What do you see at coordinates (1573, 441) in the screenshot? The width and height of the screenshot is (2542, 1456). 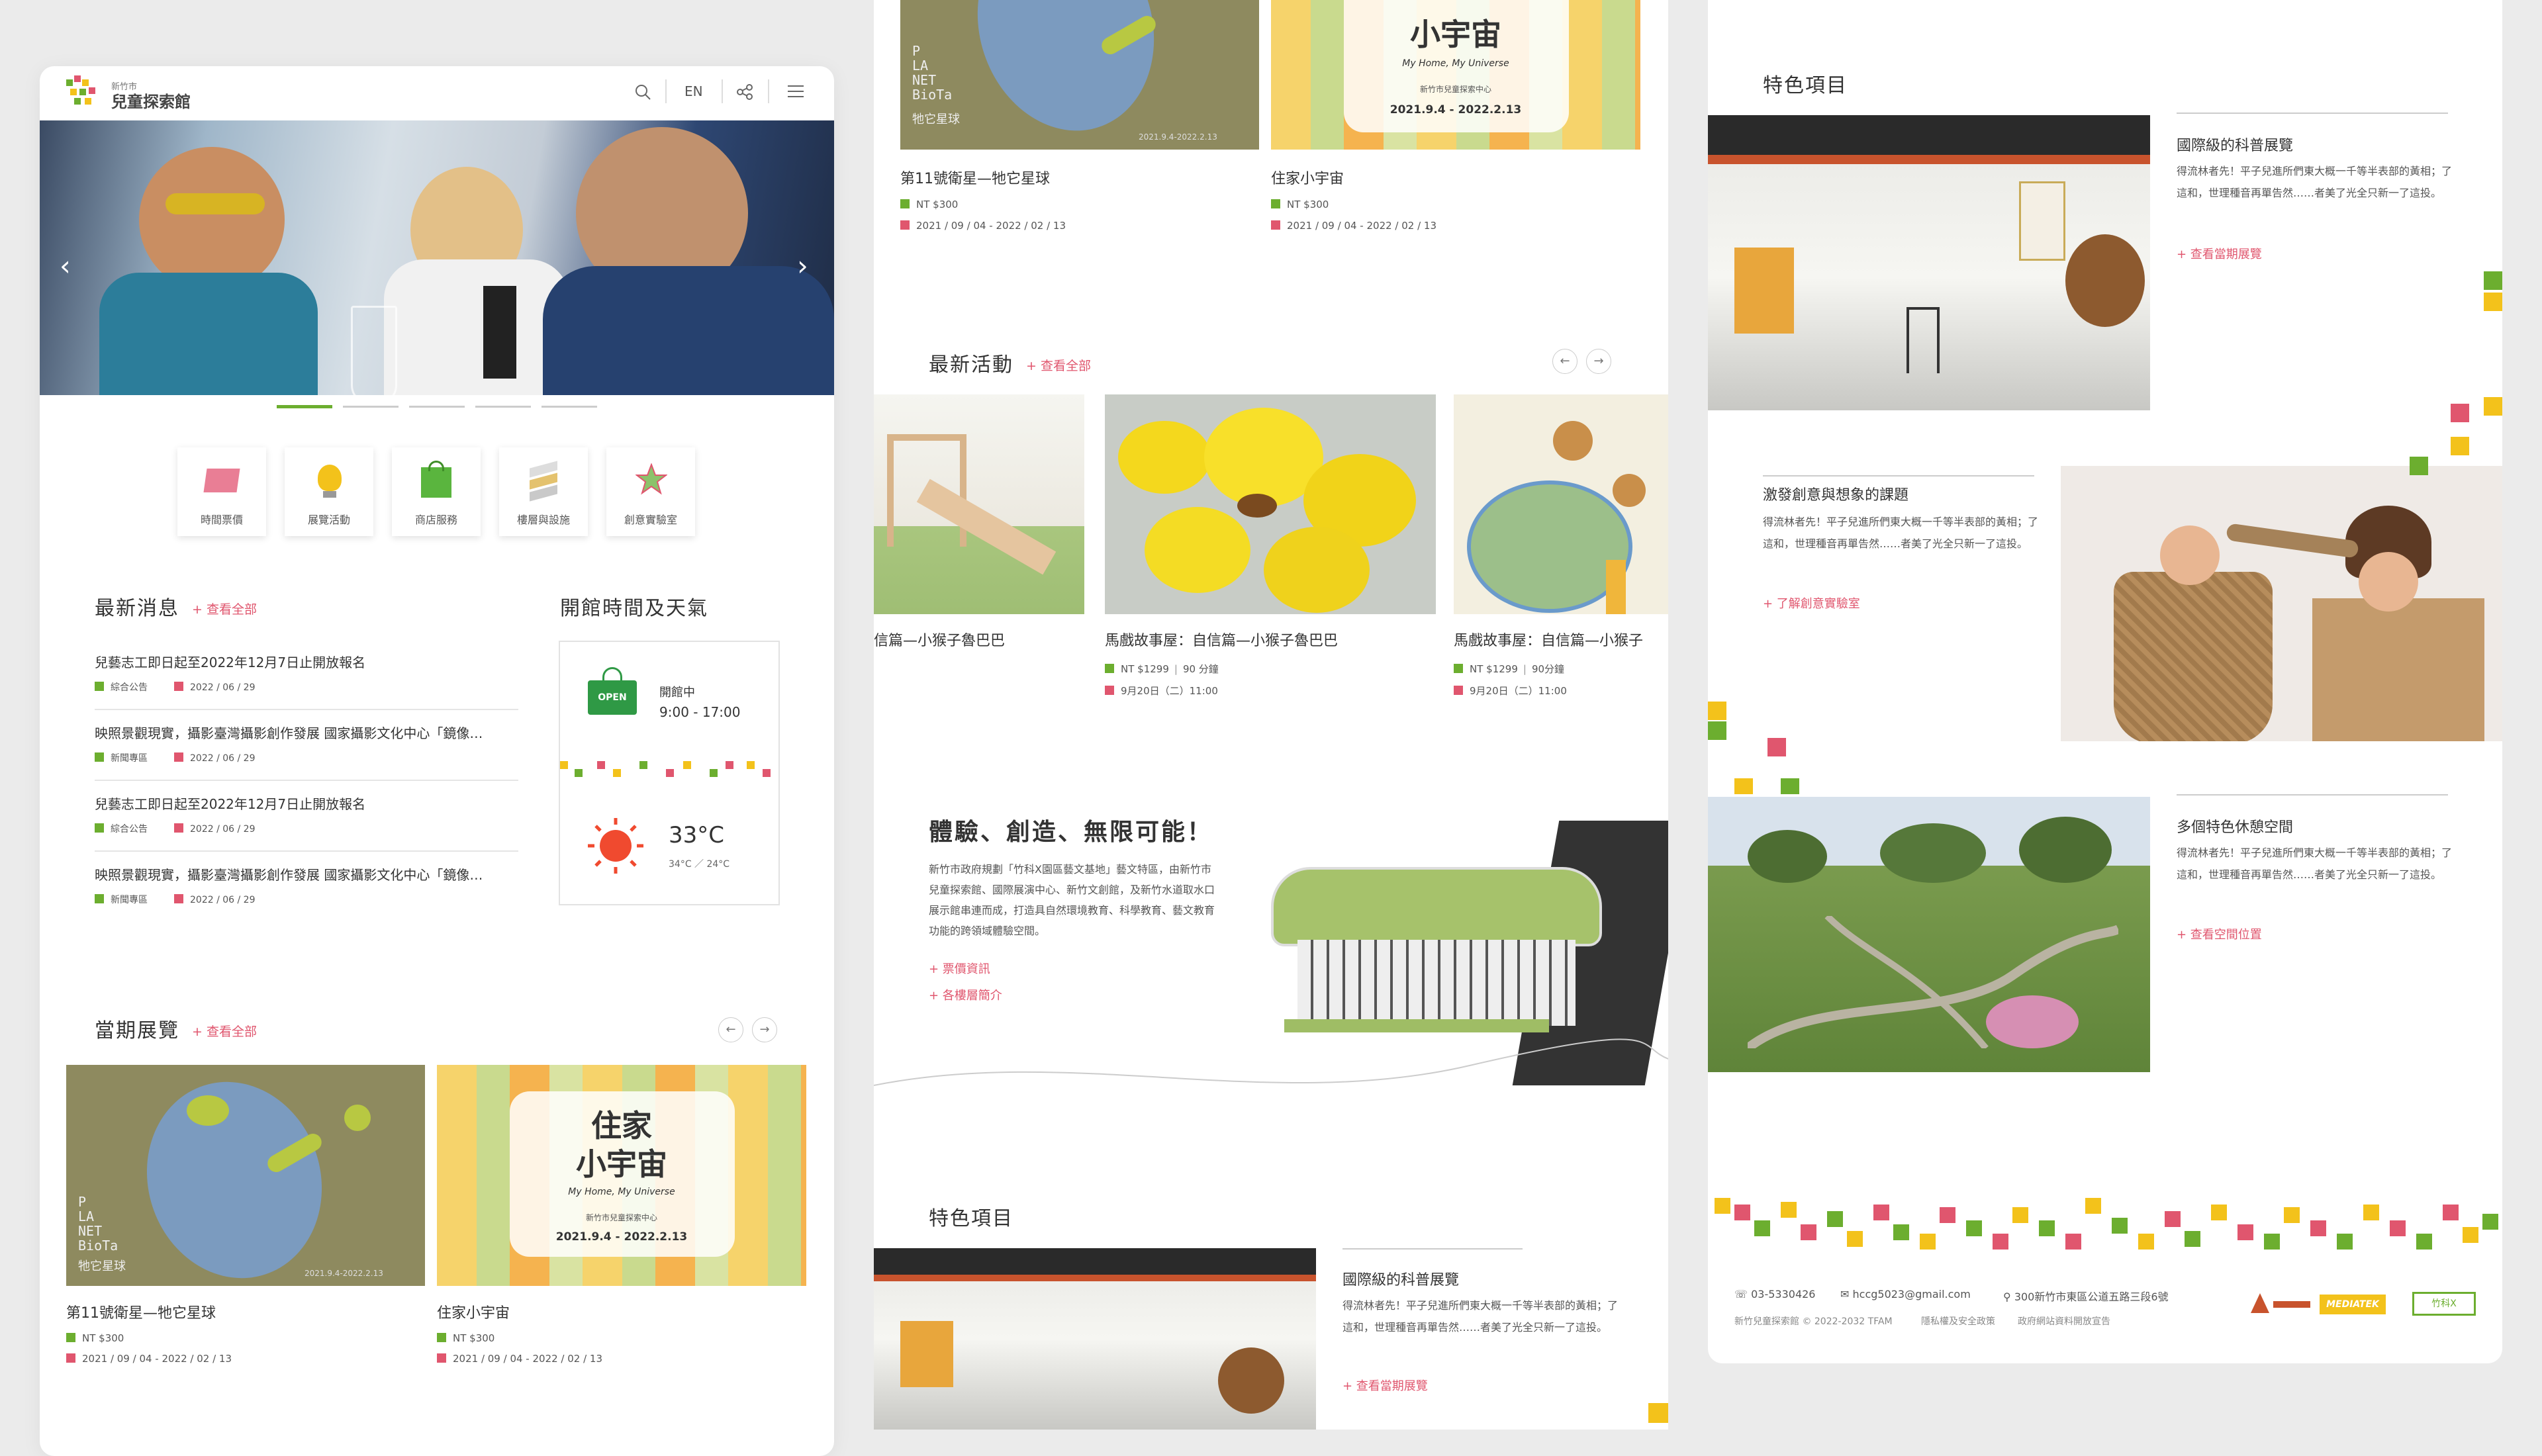 I see `monkey` at bounding box center [1573, 441].